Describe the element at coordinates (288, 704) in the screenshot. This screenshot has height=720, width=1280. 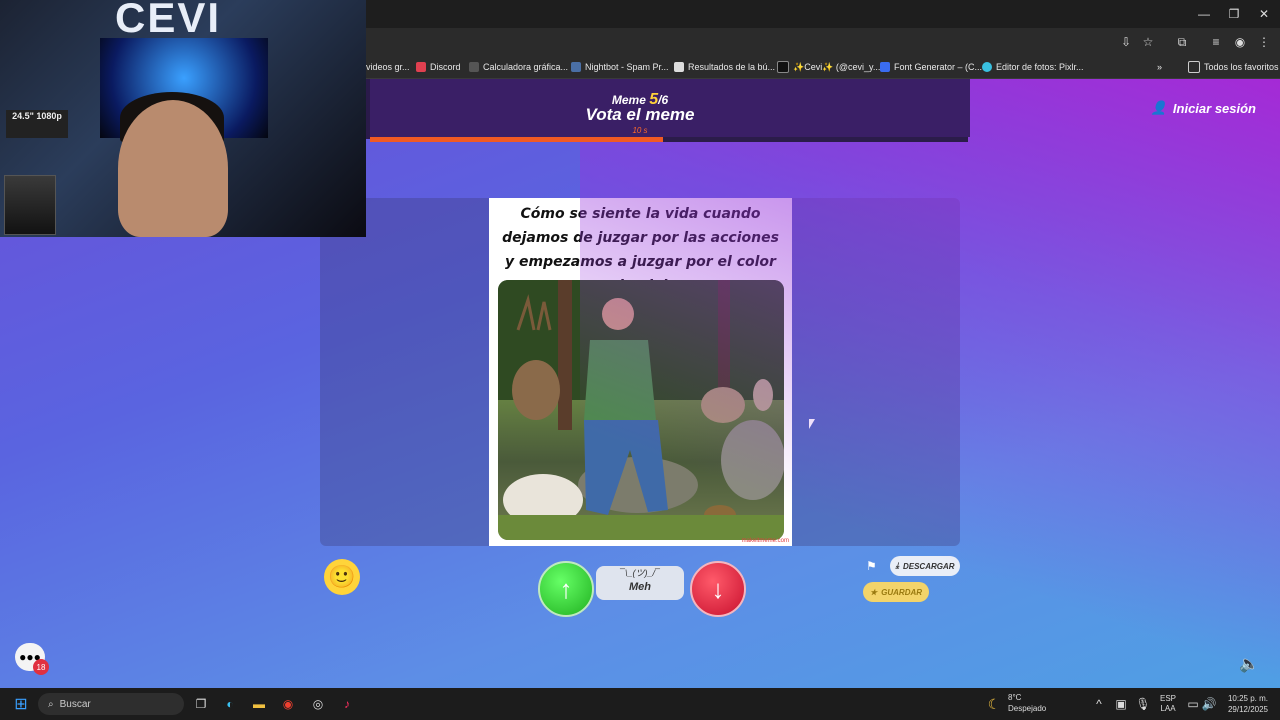
I see `chrome-icon: ◉` at that location.